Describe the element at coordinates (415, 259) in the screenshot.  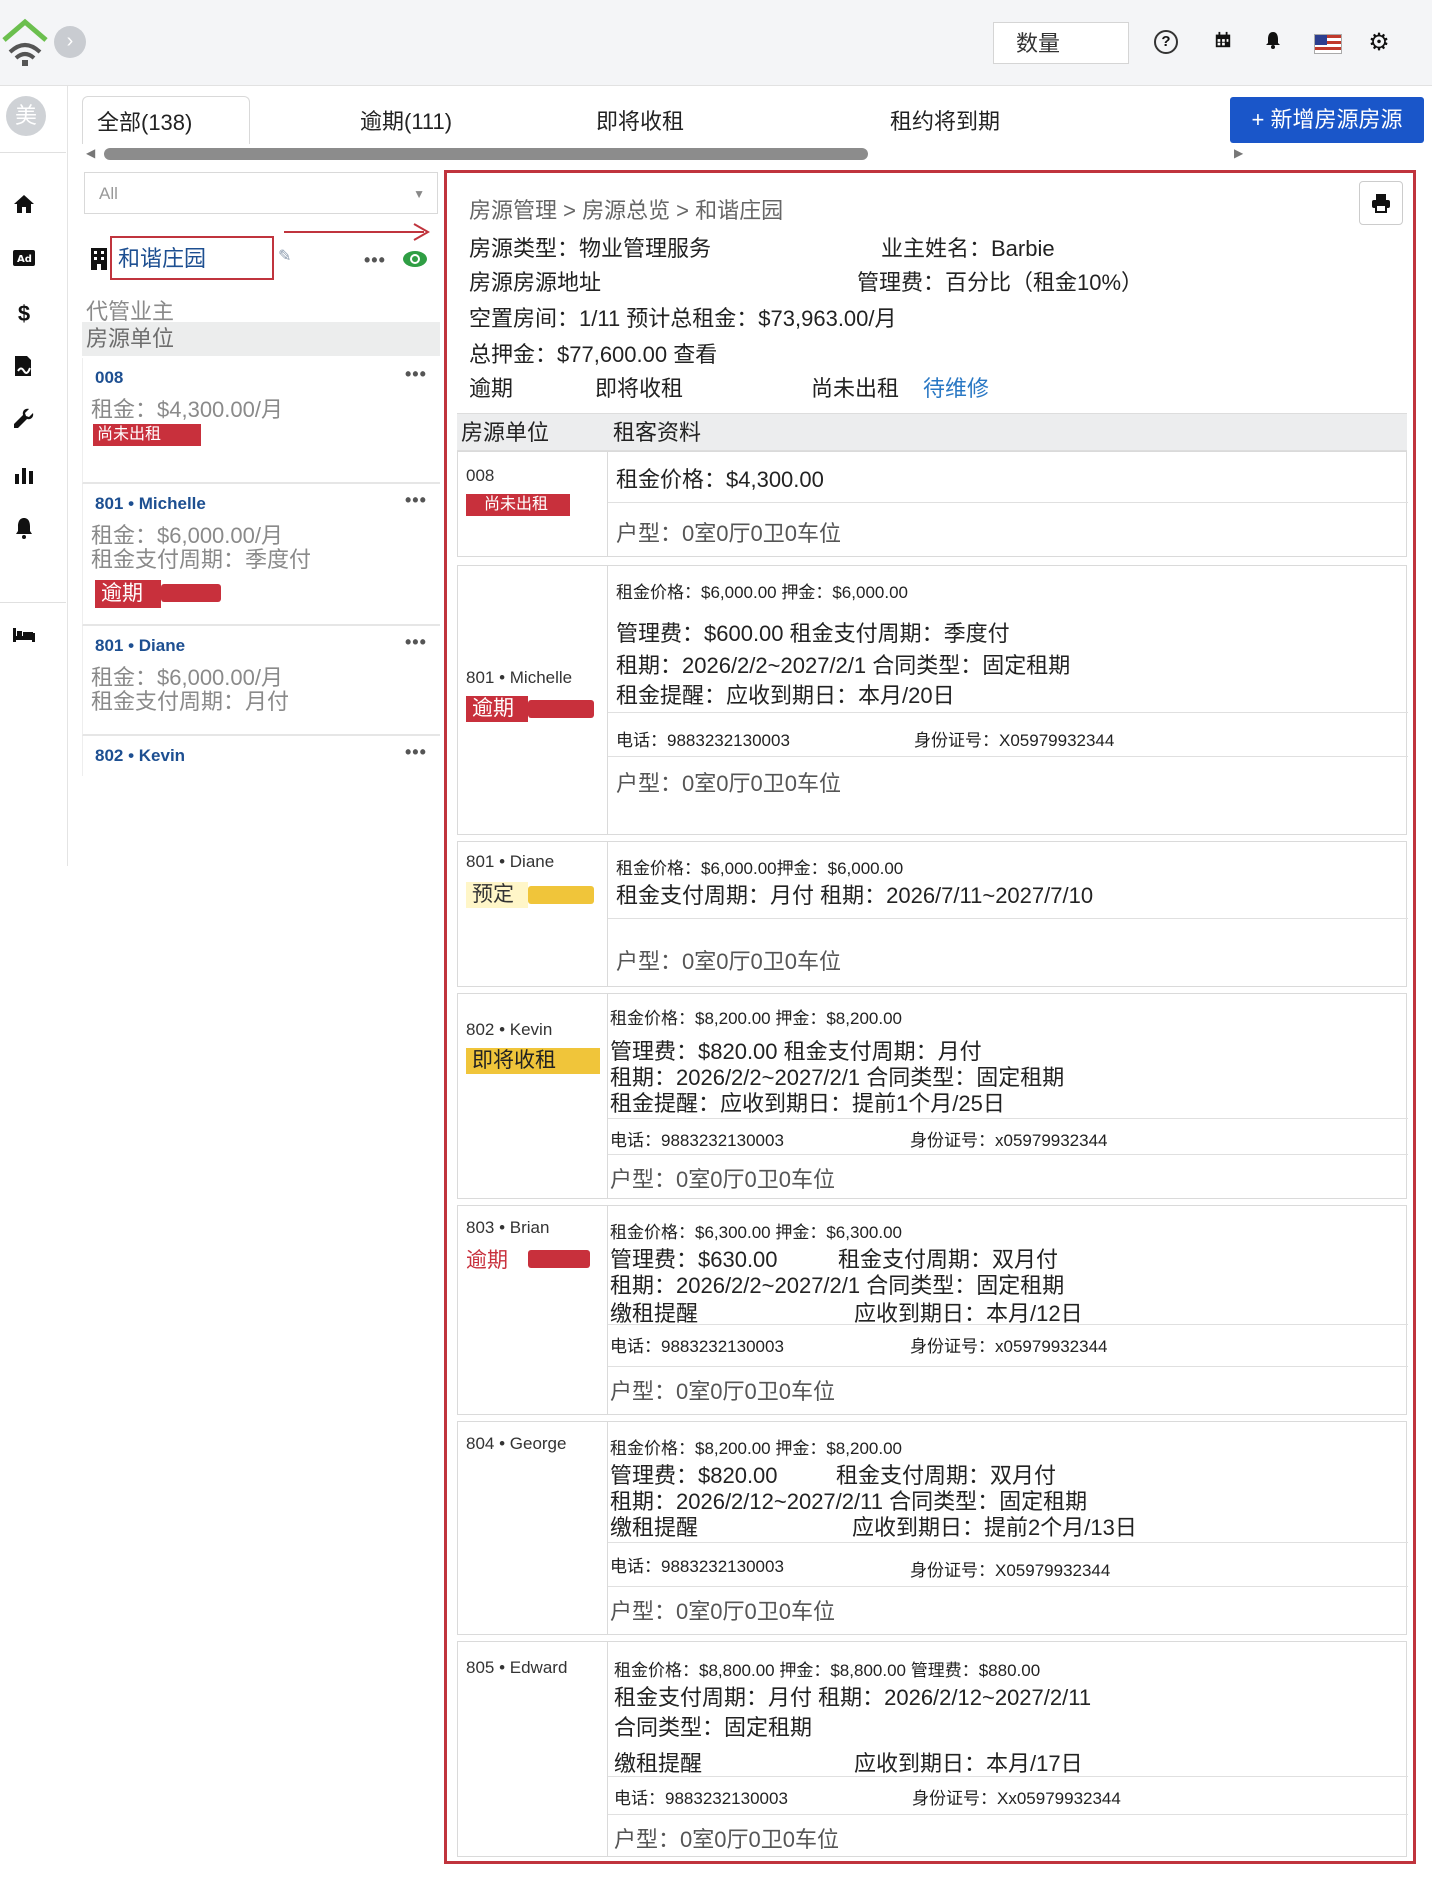
I see `eye-icon` at that location.